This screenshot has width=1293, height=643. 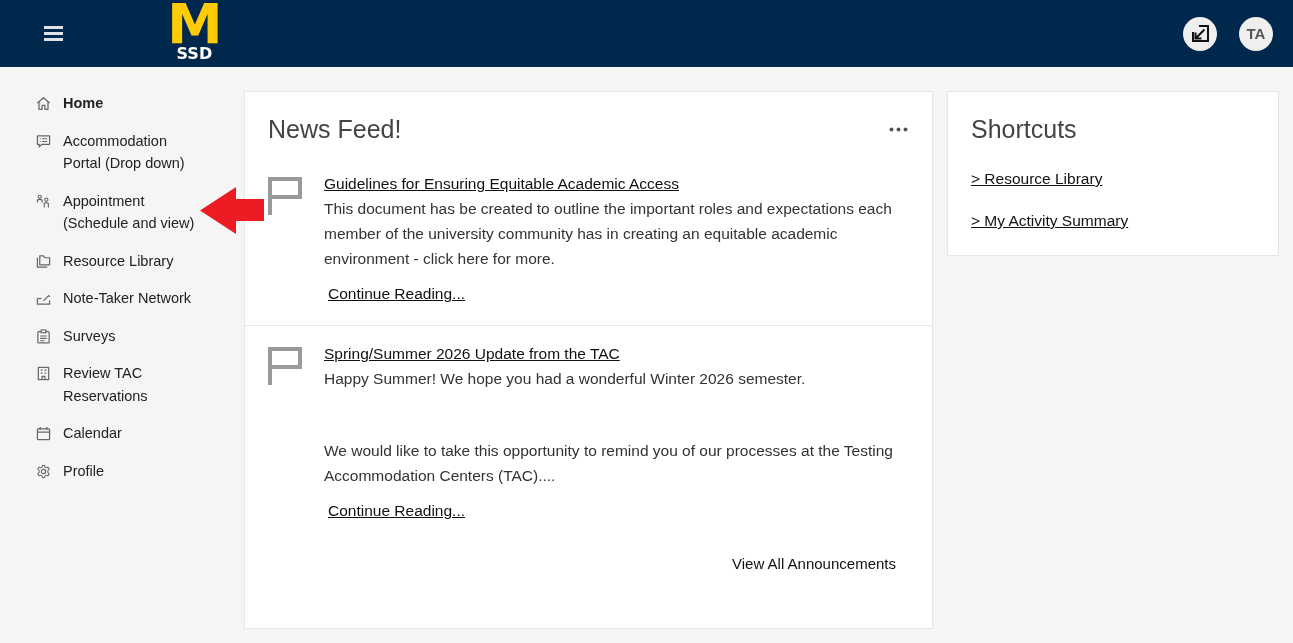 What do you see at coordinates (43, 141) in the screenshot?
I see `message-icon` at bounding box center [43, 141].